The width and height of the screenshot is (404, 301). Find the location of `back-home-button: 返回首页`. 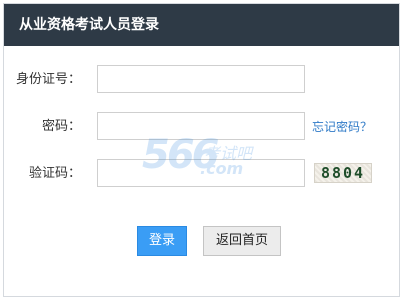

back-home-button: 返回首页 is located at coordinates (242, 241).